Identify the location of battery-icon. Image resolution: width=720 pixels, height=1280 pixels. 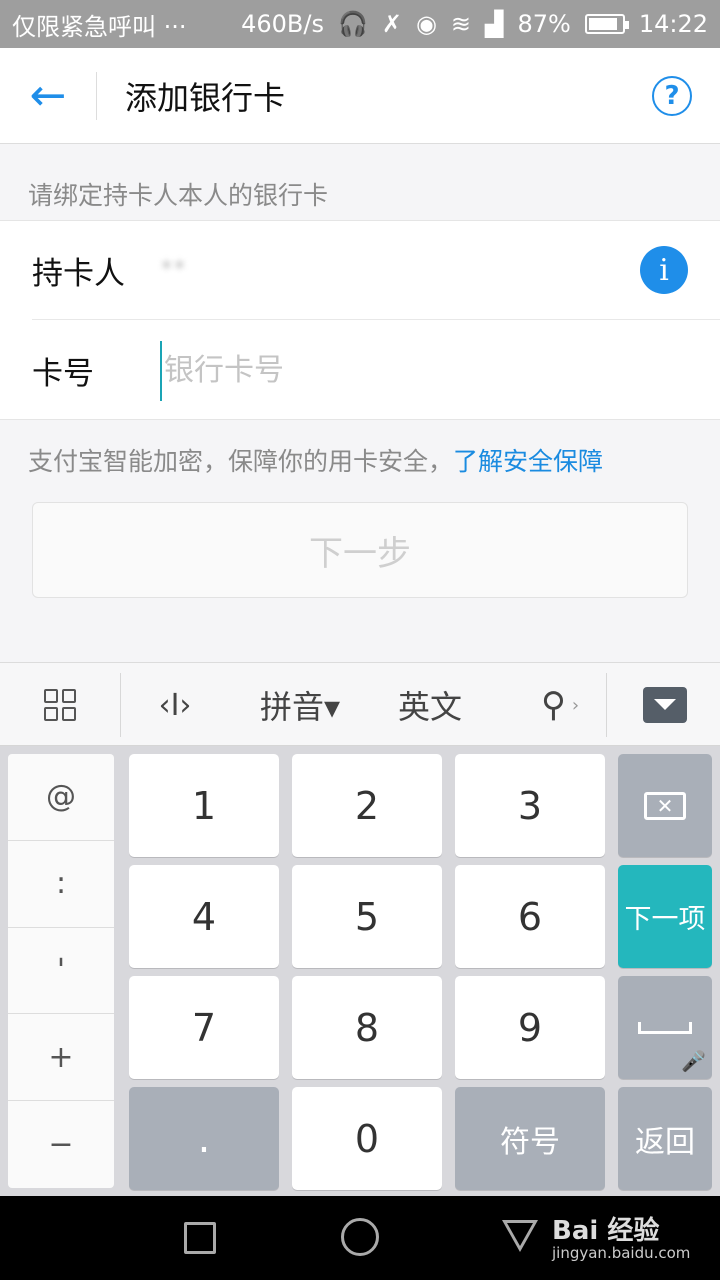
(606, 24).